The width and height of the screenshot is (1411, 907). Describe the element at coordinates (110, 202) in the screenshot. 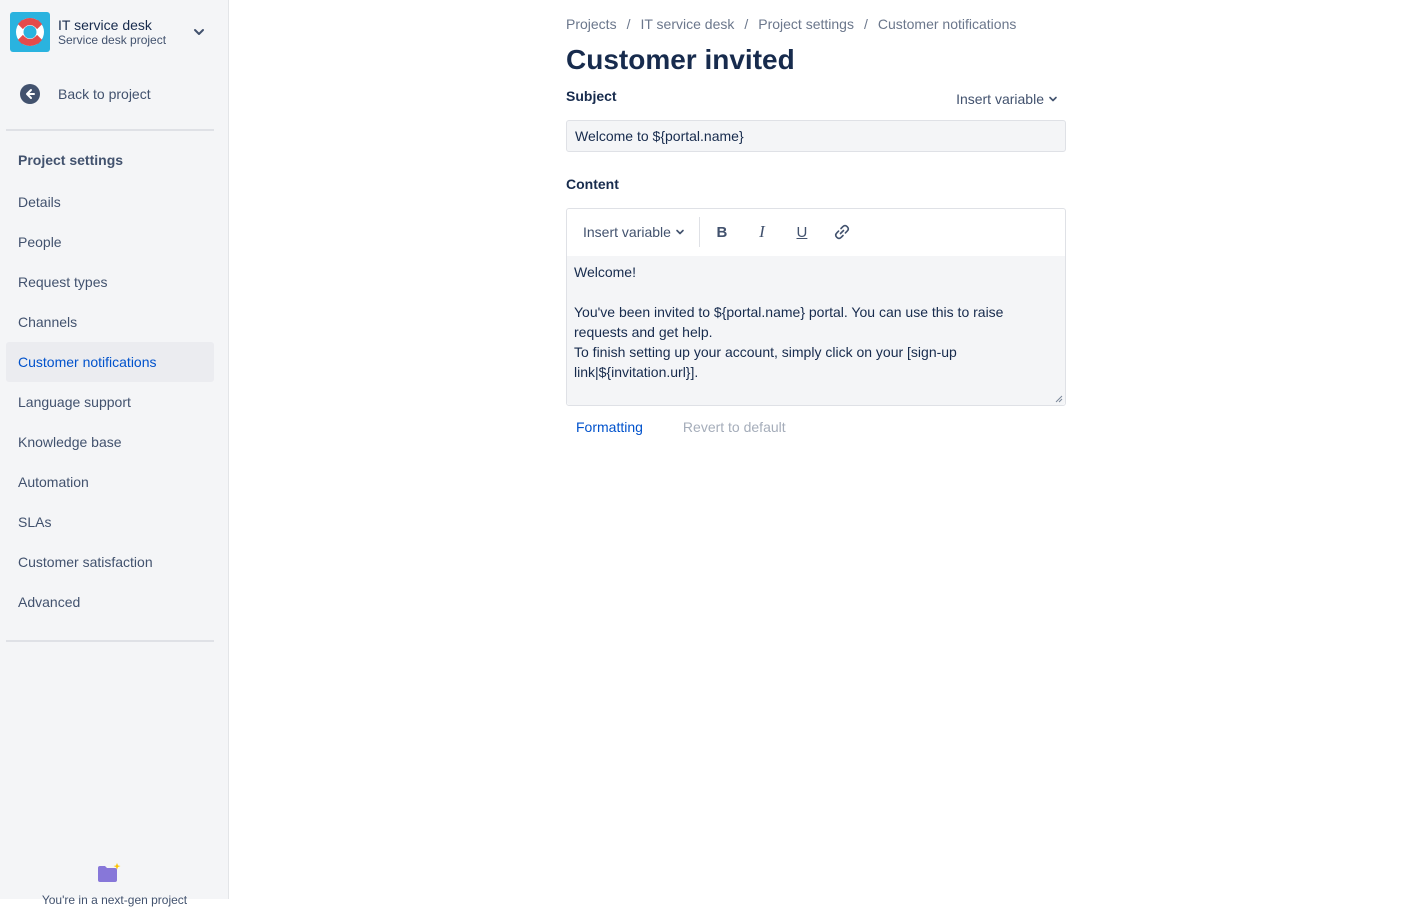

I see `sidebar-item-details: Details` at that location.